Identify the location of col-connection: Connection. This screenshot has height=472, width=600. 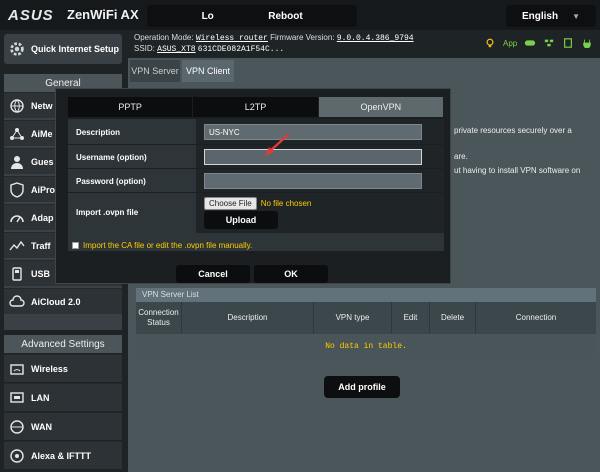
(536, 317).